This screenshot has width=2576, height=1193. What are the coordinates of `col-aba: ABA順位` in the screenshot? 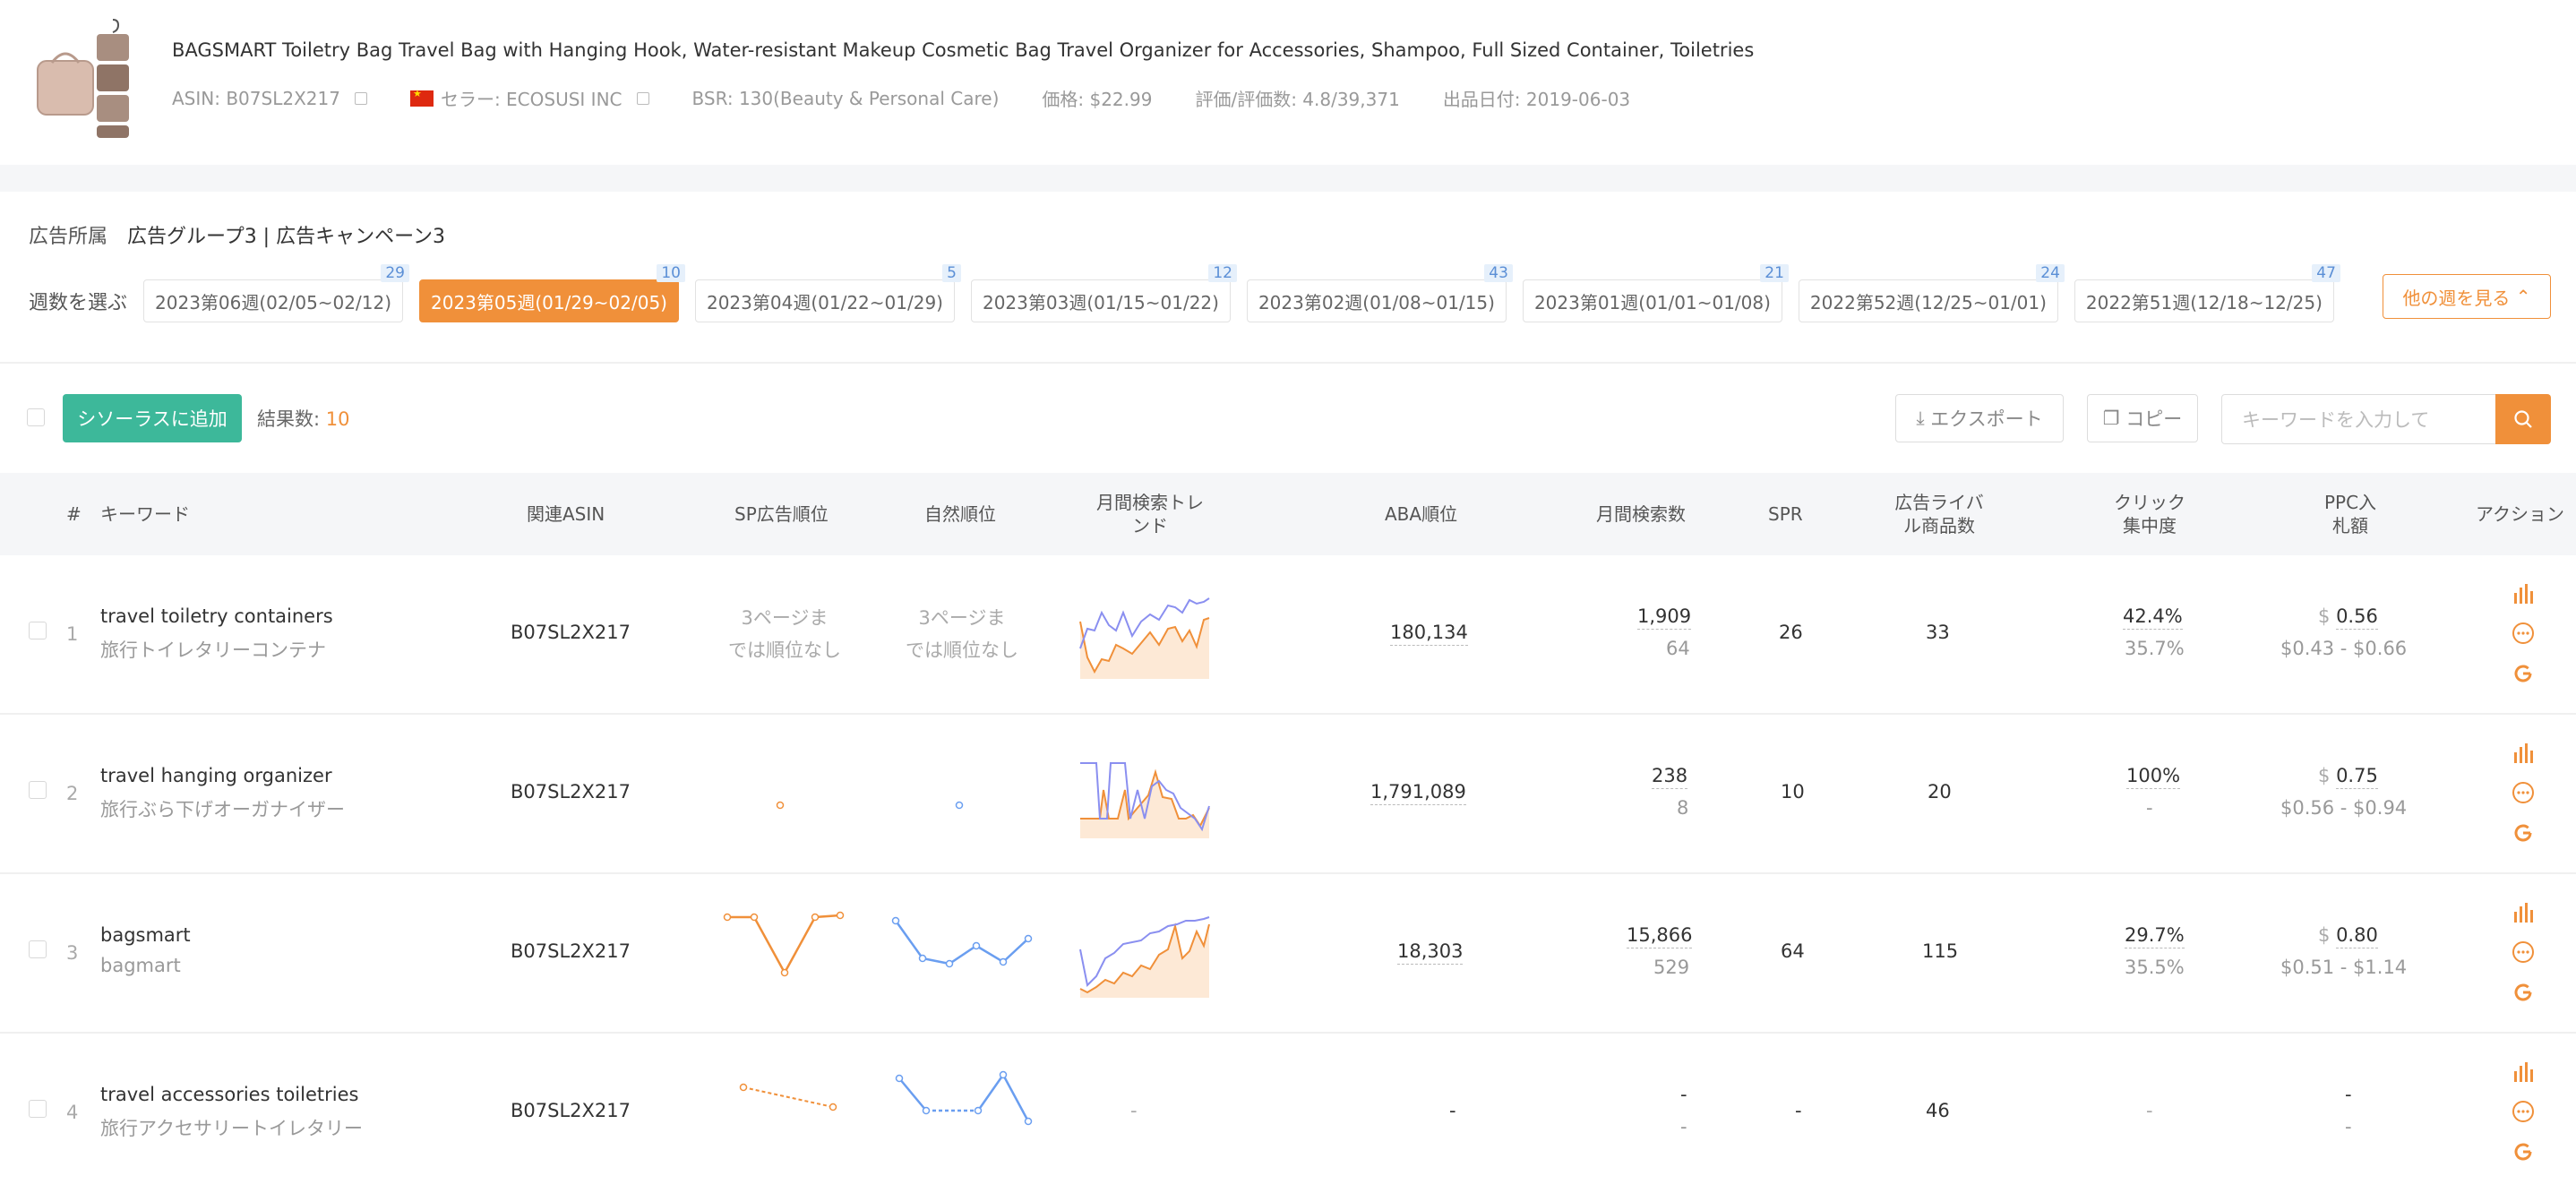 It's located at (1421, 514).